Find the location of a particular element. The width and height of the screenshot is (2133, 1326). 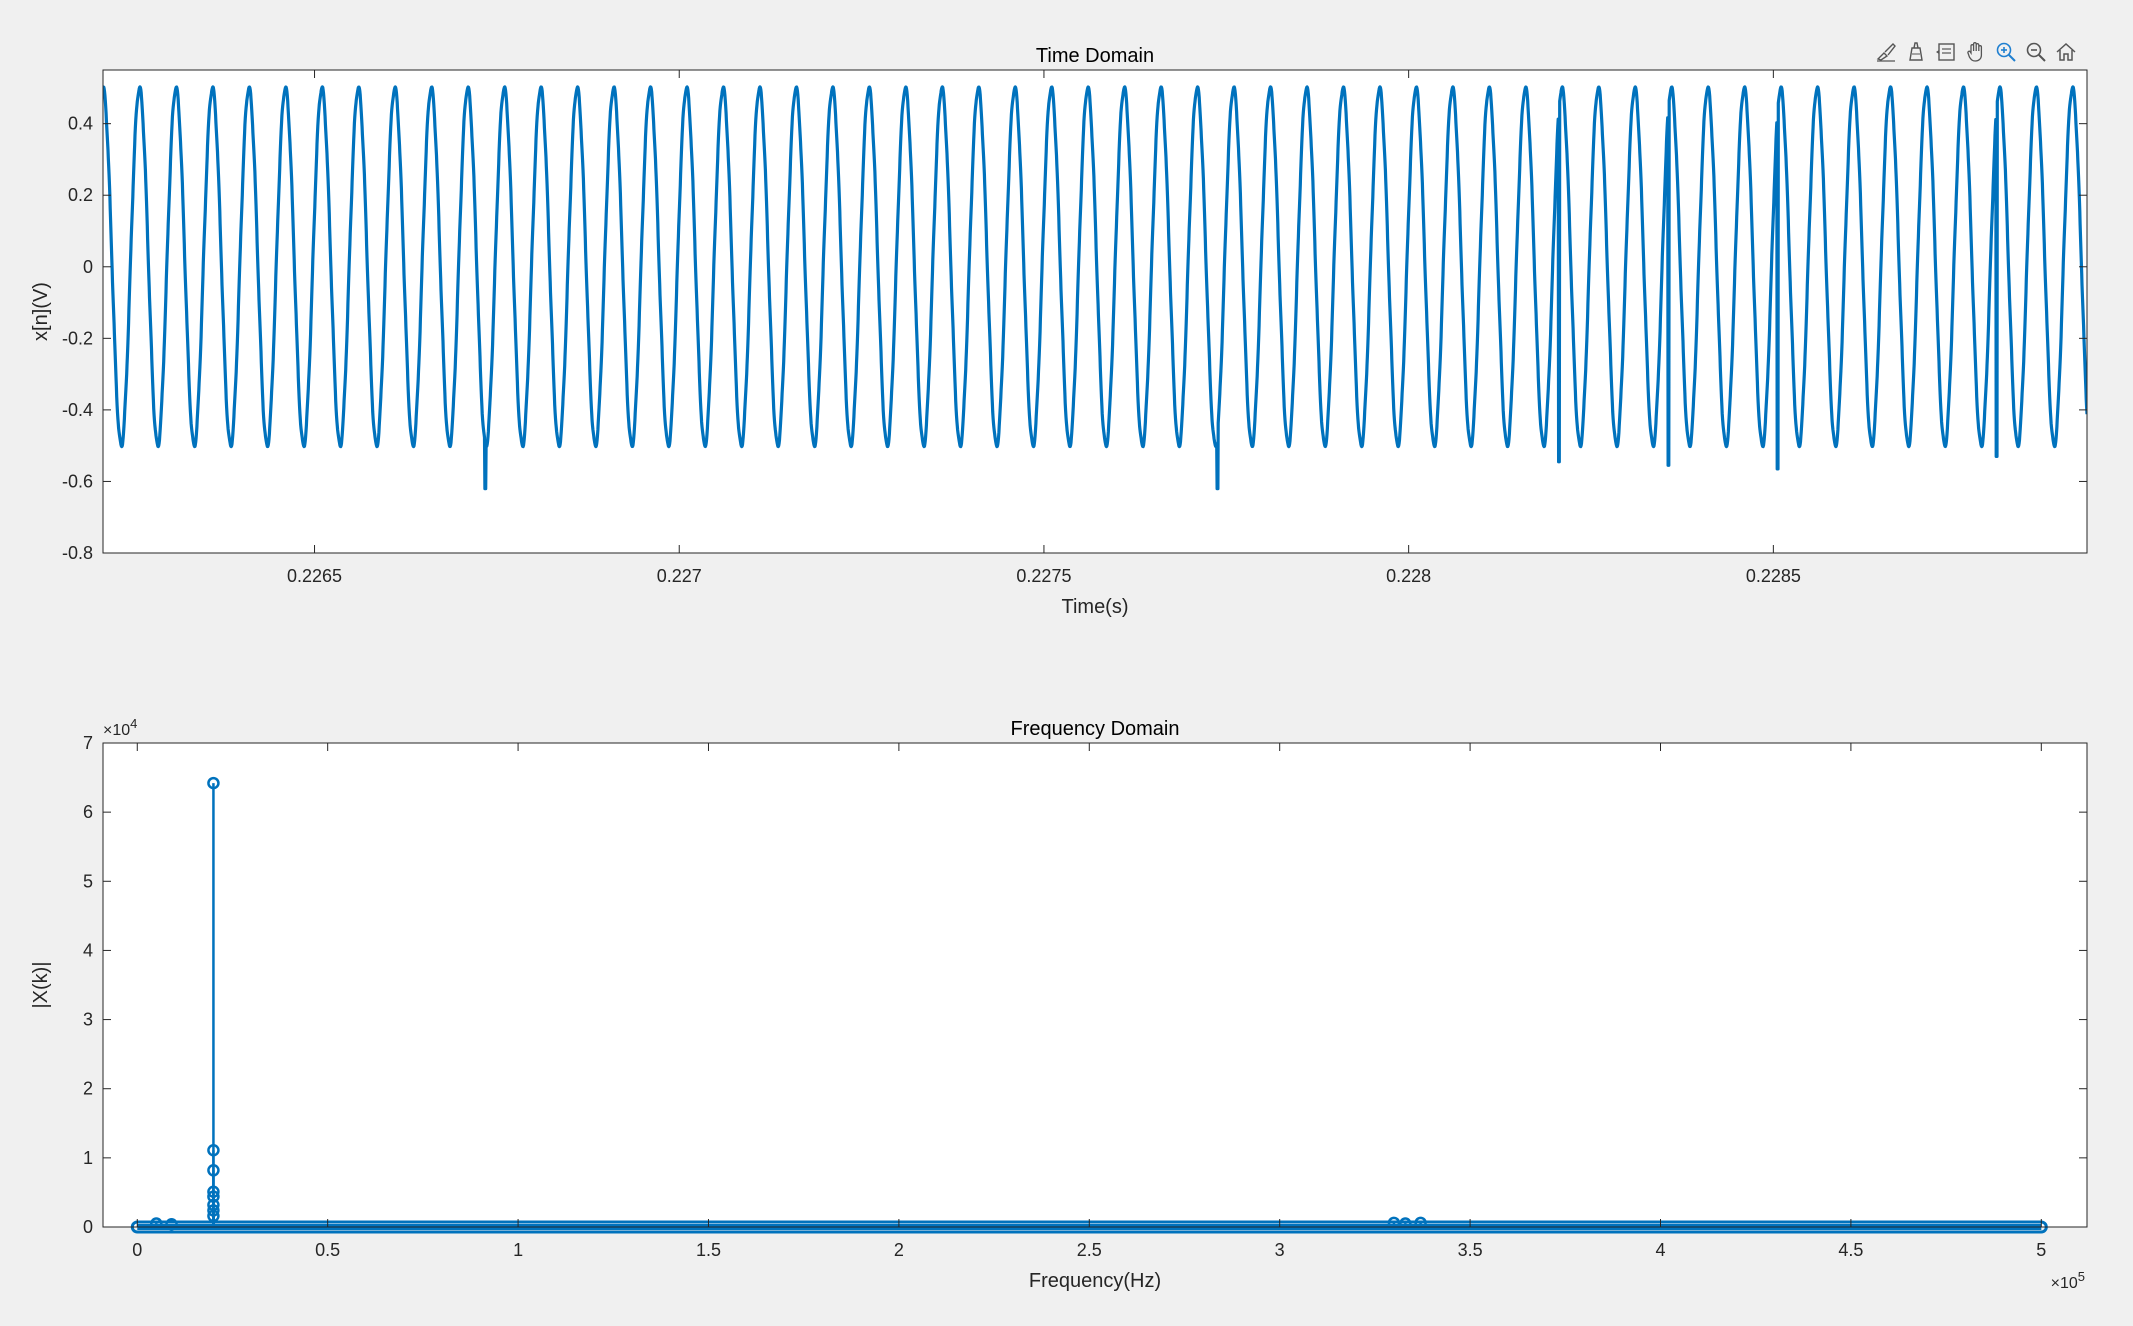

x-tick-label: 4.5 is located at coordinates (1850, 1250).